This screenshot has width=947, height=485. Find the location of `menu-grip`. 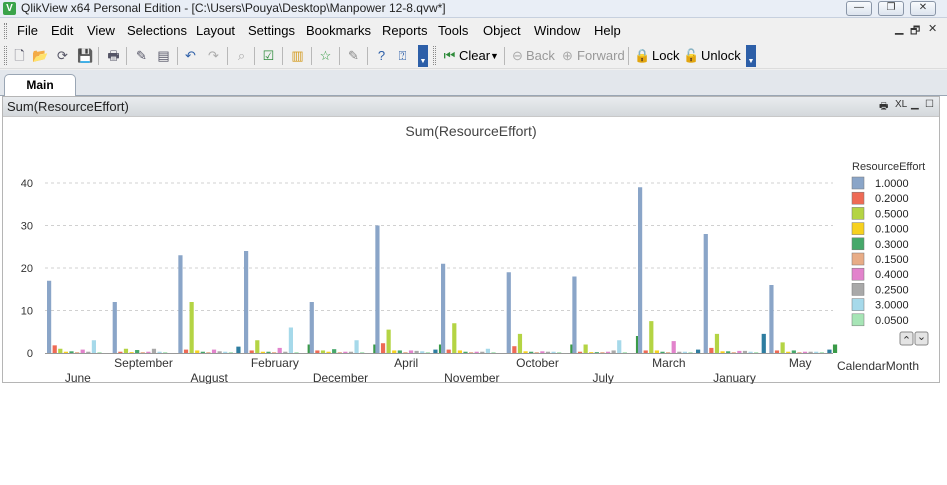

menu-grip is located at coordinates (5, 31).